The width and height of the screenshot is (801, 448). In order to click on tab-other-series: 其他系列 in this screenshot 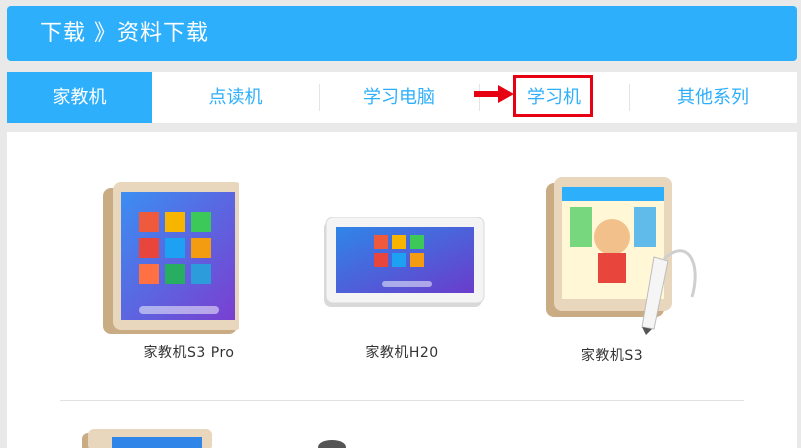, I will do `click(713, 97)`.